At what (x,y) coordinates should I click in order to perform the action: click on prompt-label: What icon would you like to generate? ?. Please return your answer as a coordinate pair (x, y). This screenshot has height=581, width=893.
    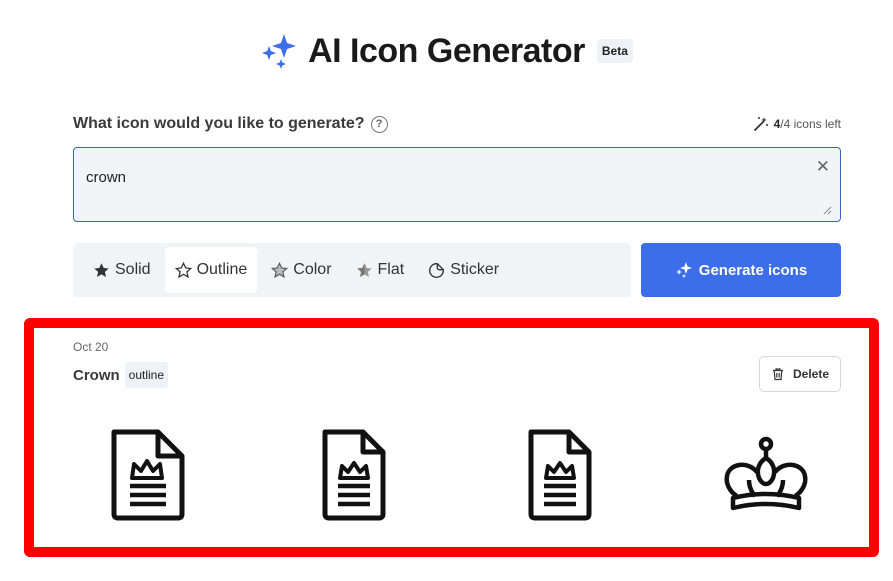
    Looking at the image, I should click on (230, 124).